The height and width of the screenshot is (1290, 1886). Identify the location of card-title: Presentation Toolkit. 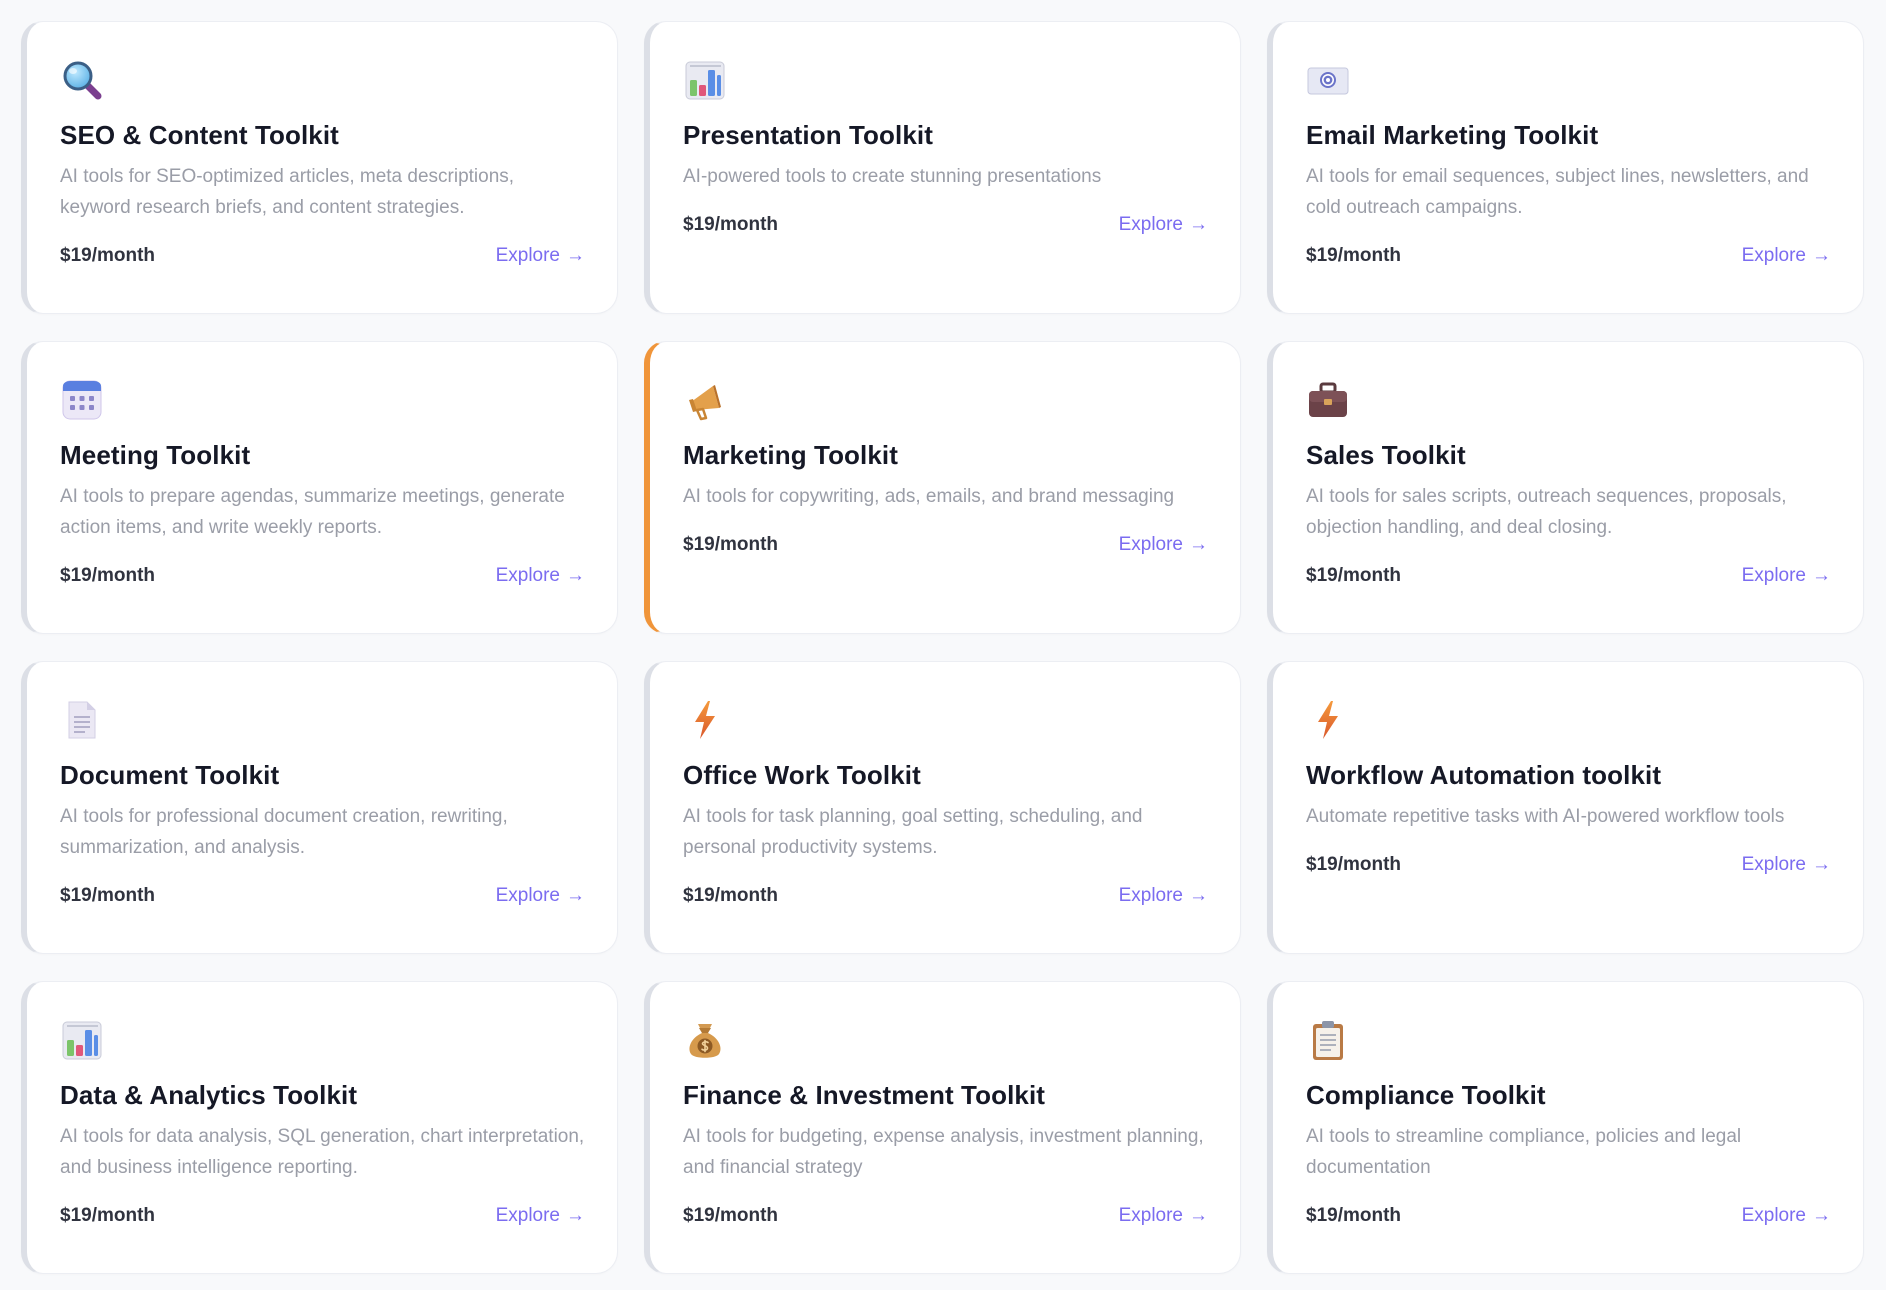
(808, 135).